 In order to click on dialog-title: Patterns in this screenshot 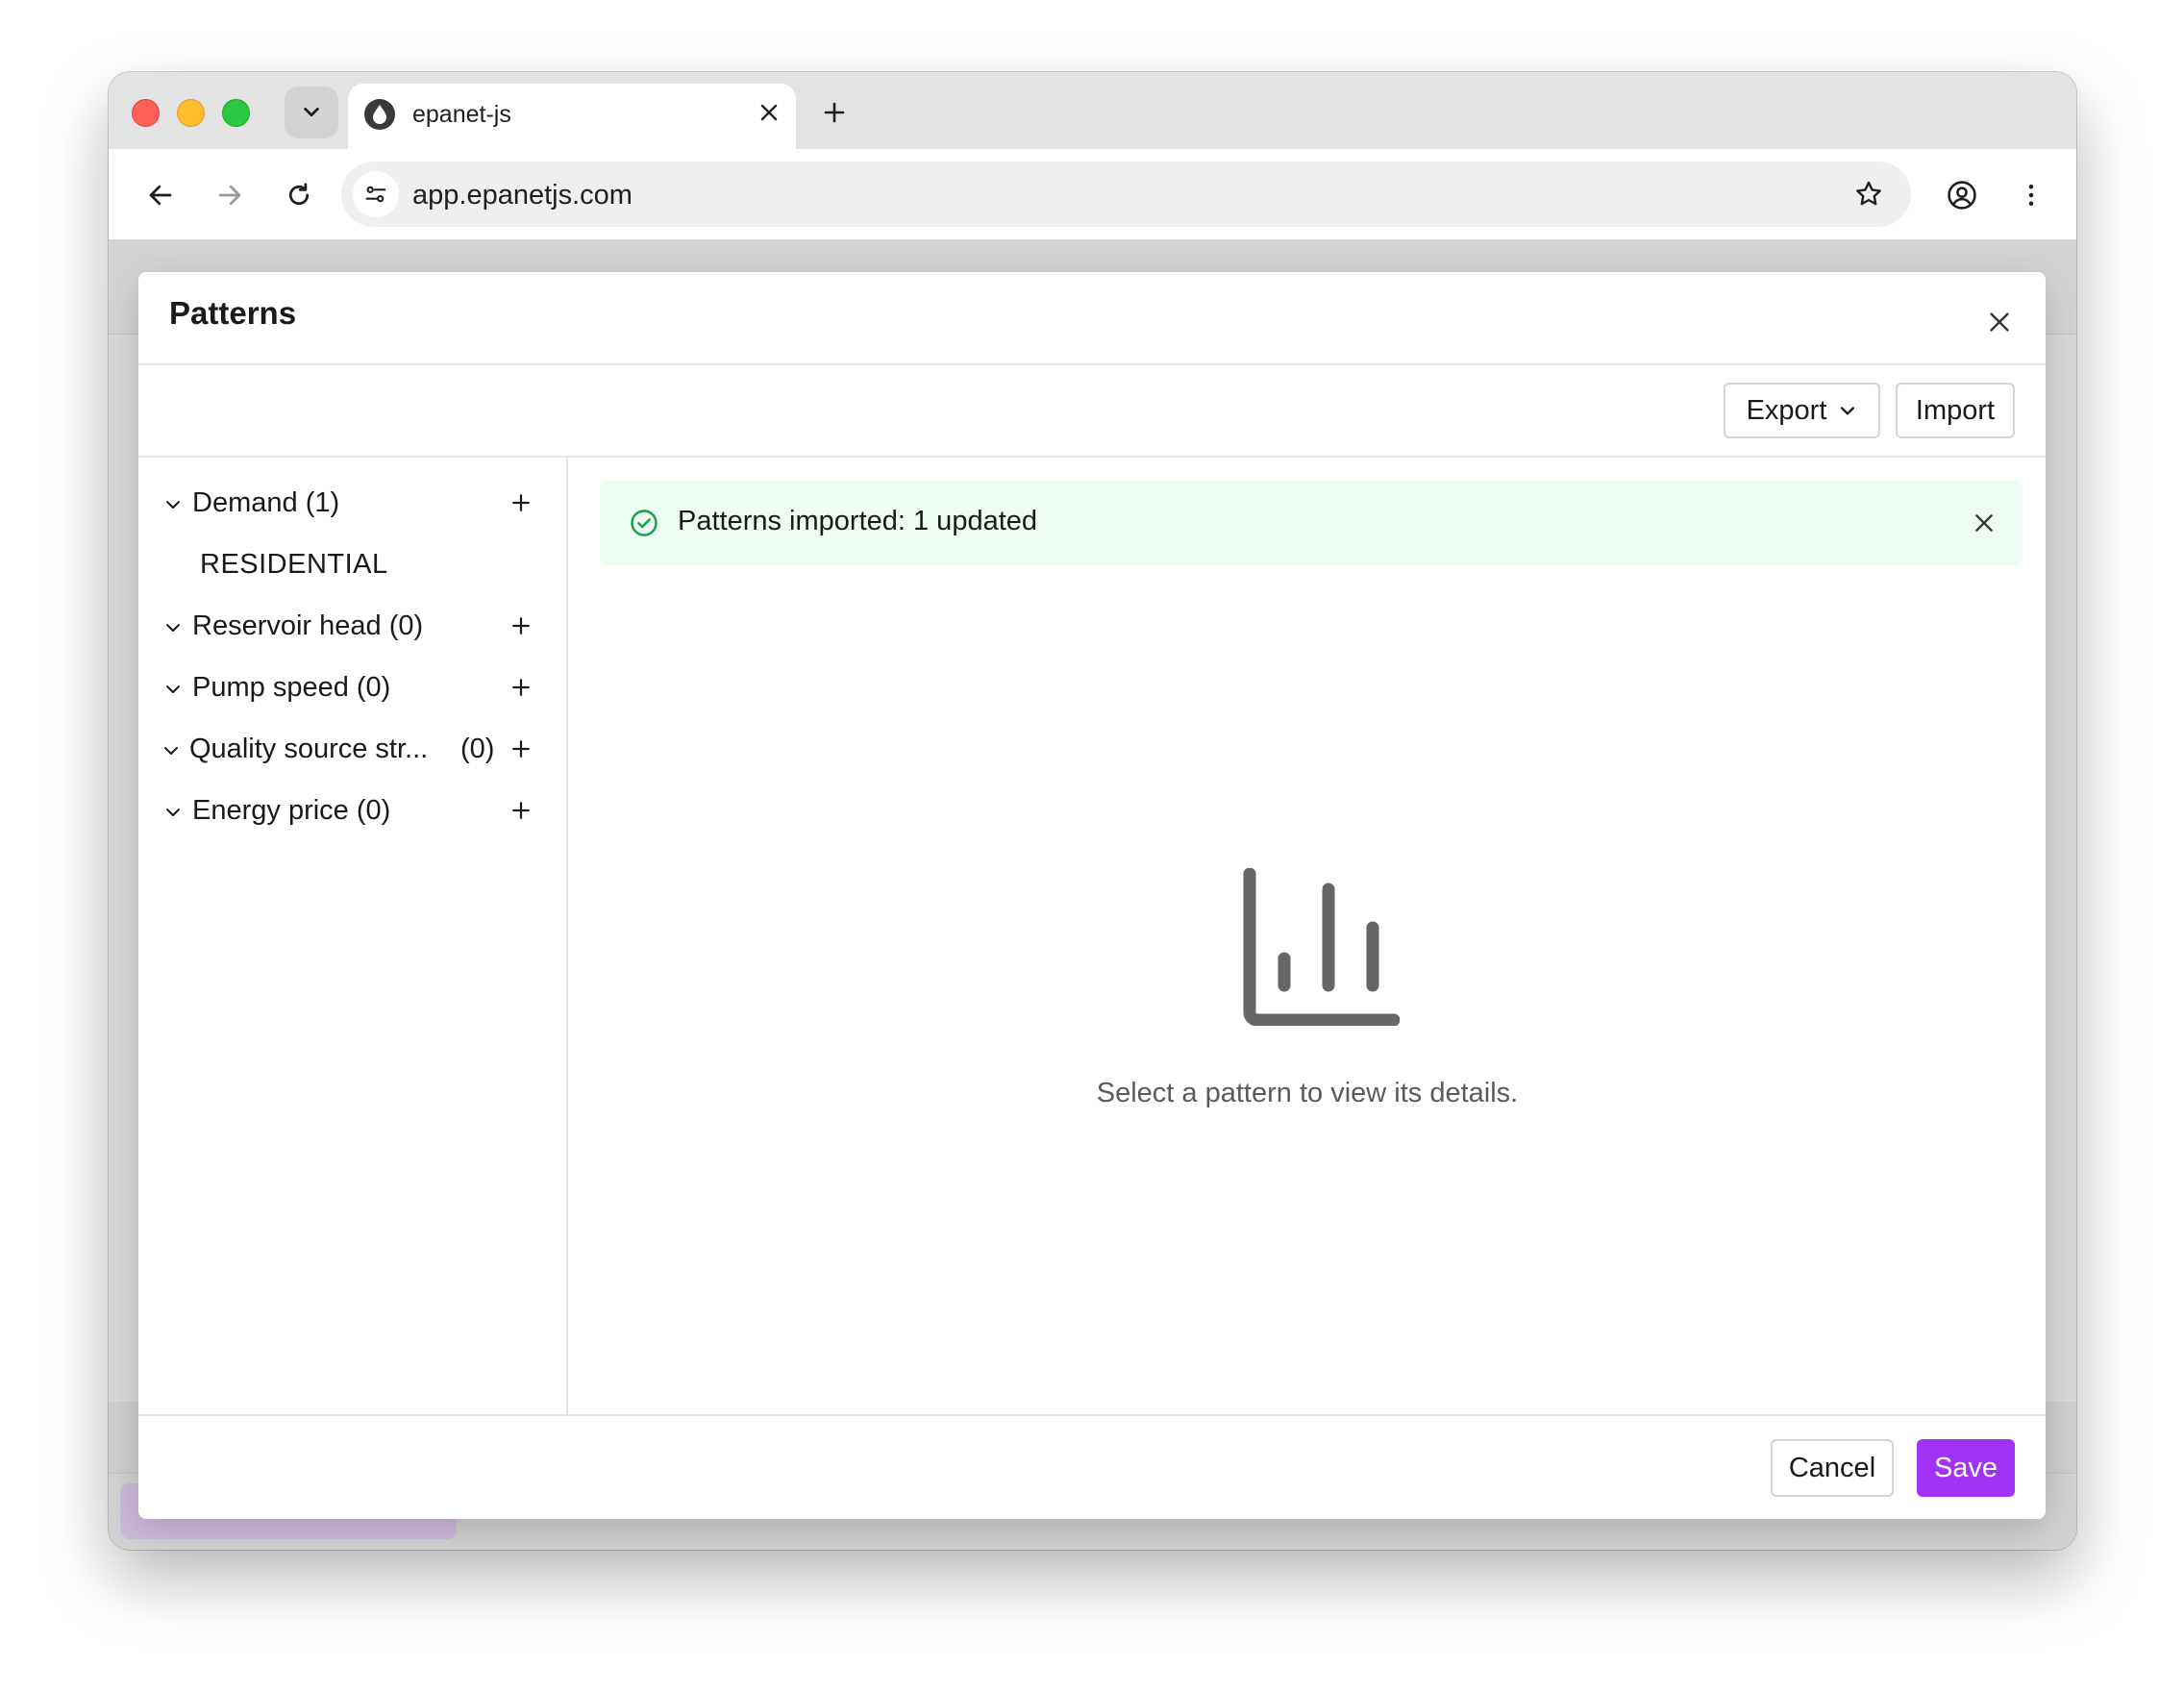, I will do `click(233, 313)`.